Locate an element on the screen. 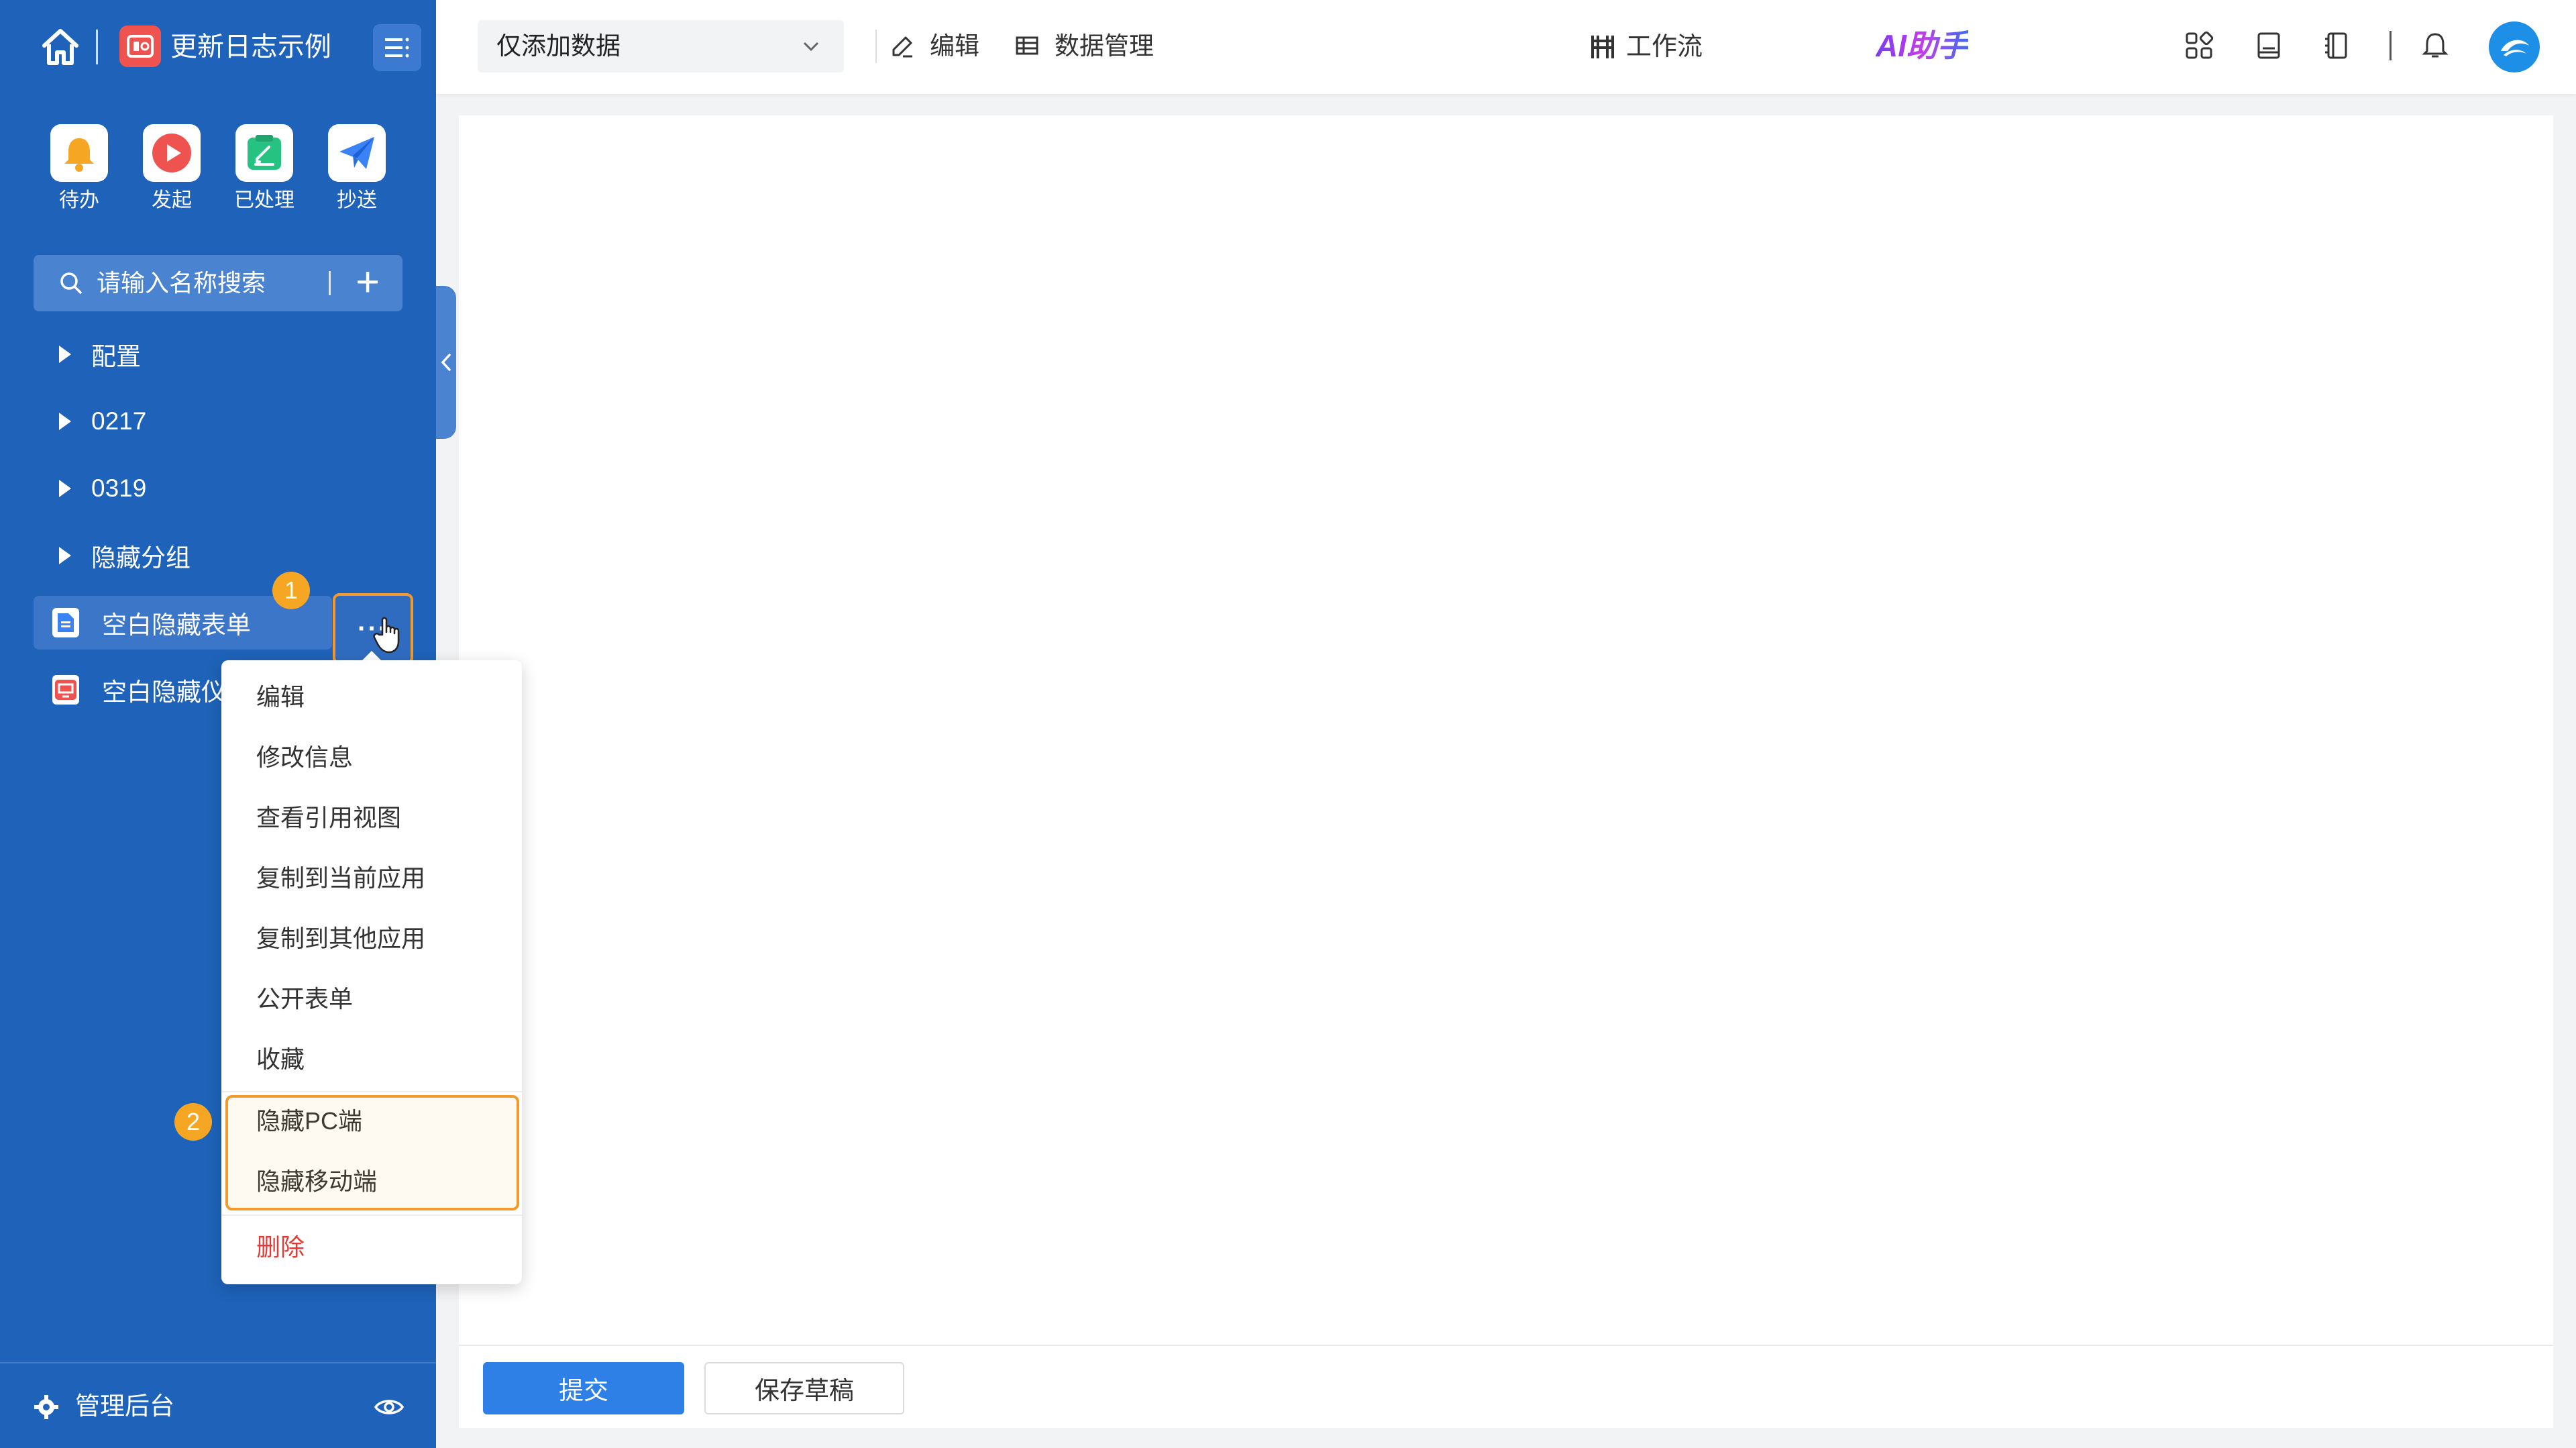 The width and height of the screenshot is (2576, 1448). notebook-icon is located at coordinates (2337, 45).